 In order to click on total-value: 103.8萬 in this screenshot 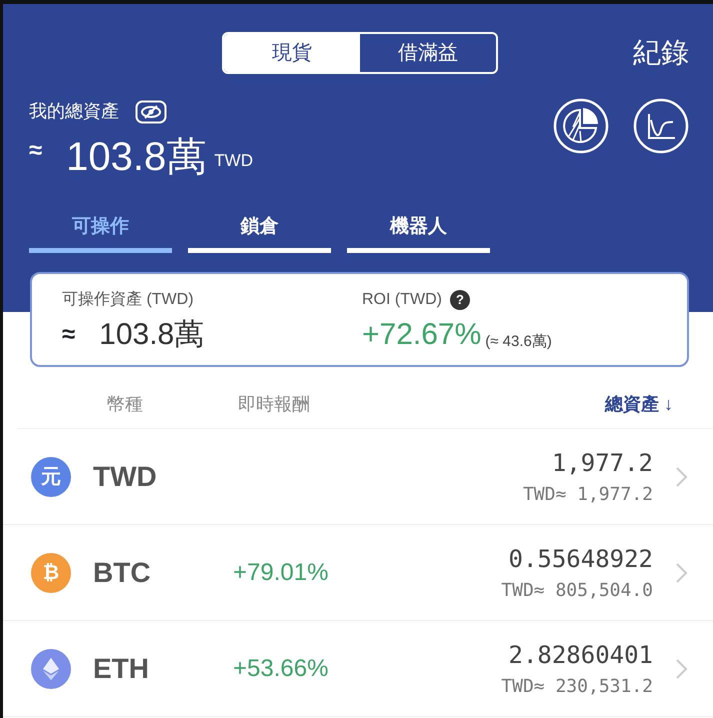, I will do `click(136, 157)`.